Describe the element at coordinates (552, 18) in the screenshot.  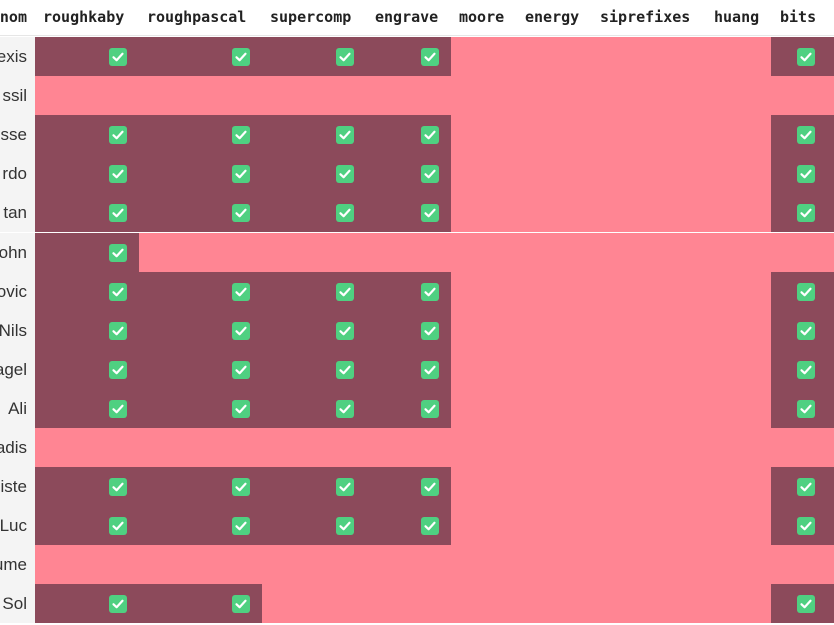
I see `column-header-energy: energy` at that location.